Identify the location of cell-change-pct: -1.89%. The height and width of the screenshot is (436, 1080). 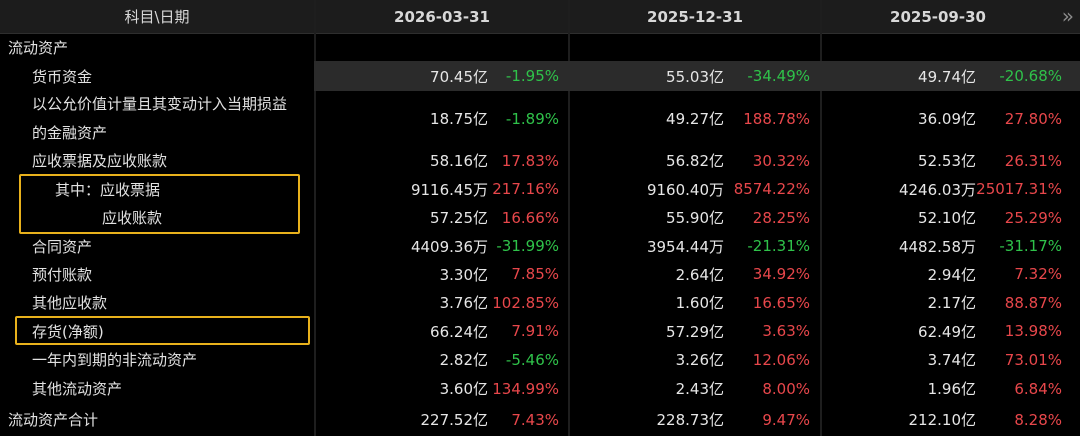
(532, 118).